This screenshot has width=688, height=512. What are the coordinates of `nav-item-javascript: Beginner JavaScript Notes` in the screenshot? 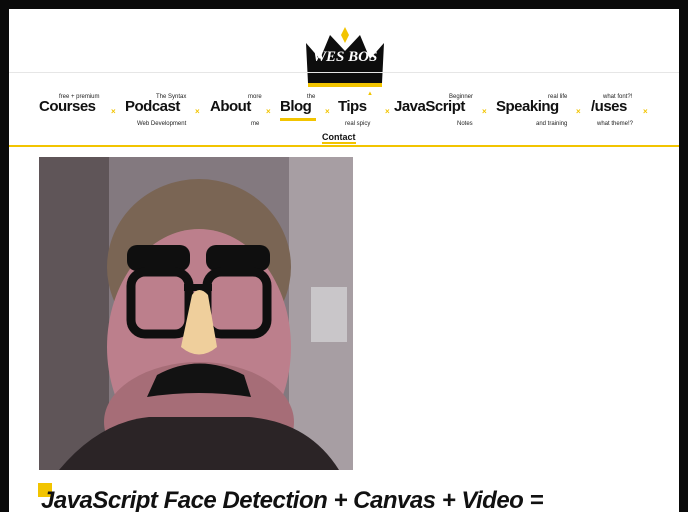 It's located at (435, 109).